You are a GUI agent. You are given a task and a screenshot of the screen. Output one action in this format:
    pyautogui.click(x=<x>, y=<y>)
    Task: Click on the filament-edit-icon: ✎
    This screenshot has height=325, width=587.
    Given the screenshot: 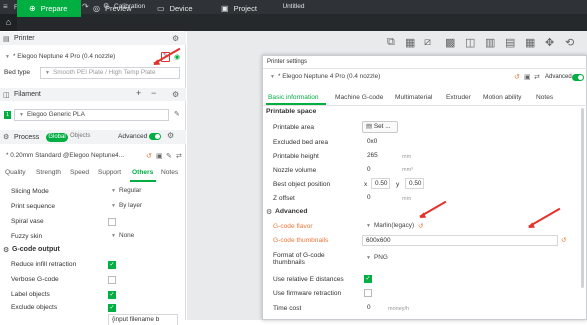 What is the action you would take?
    pyautogui.click(x=177, y=114)
    